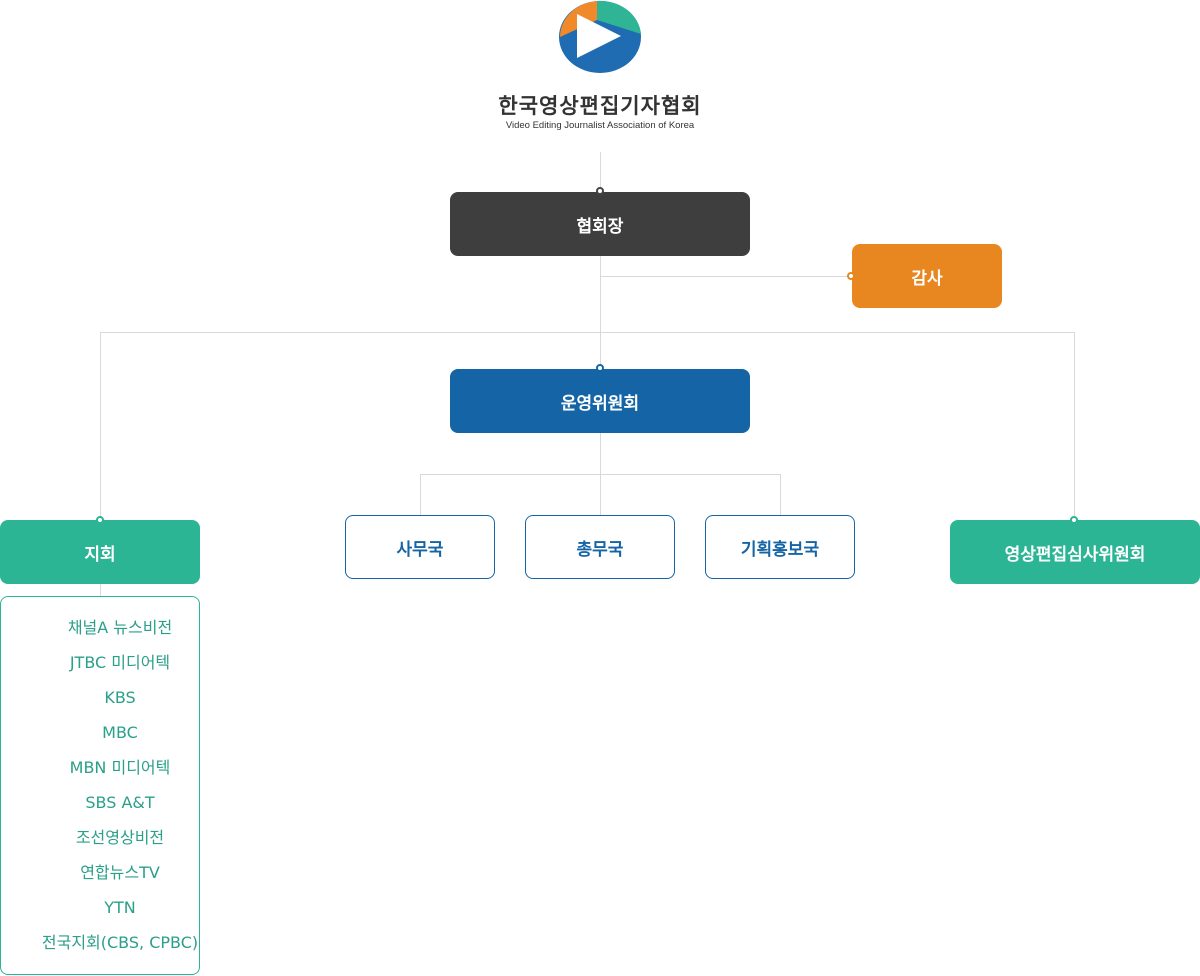 This screenshot has height=976, width=1200. What do you see at coordinates (100, 552) in the screenshot?
I see `branches-box: 지회` at bounding box center [100, 552].